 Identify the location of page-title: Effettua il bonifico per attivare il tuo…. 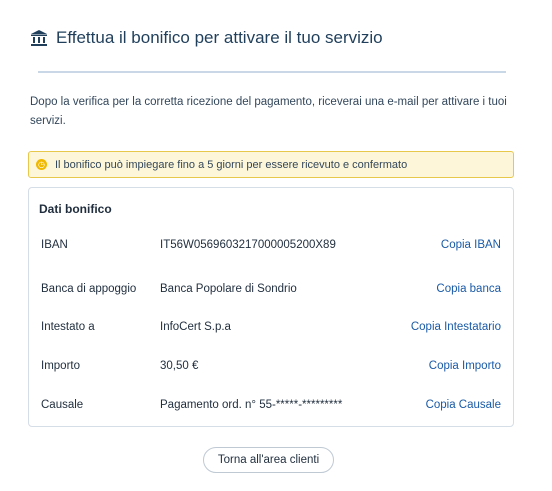
(219, 37).